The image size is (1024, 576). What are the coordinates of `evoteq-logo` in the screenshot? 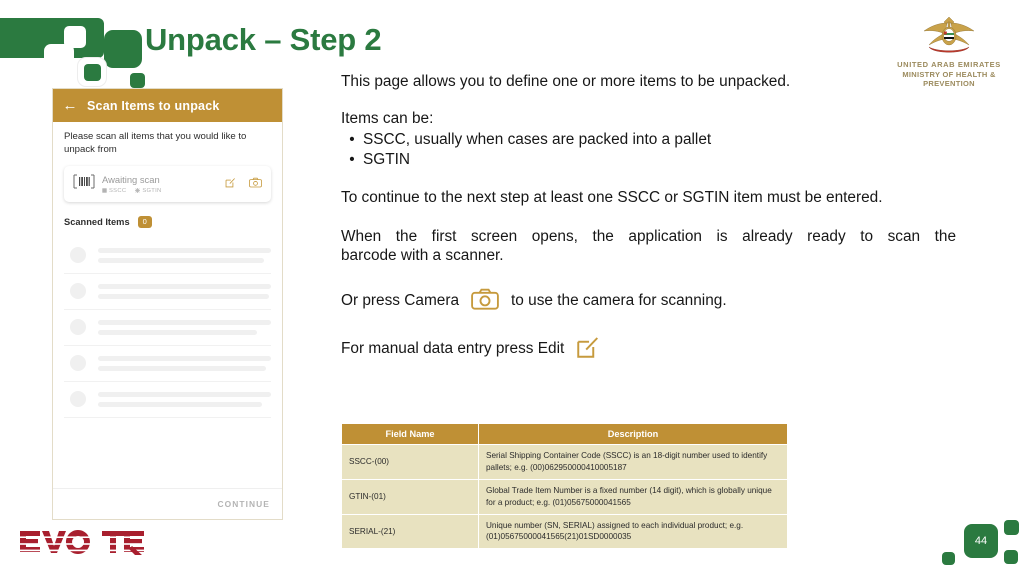 It's located at (83, 545).